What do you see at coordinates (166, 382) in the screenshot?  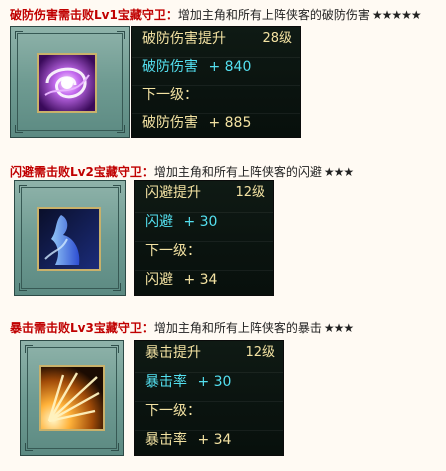 I see `current-stat-name: 暴击率` at bounding box center [166, 382].